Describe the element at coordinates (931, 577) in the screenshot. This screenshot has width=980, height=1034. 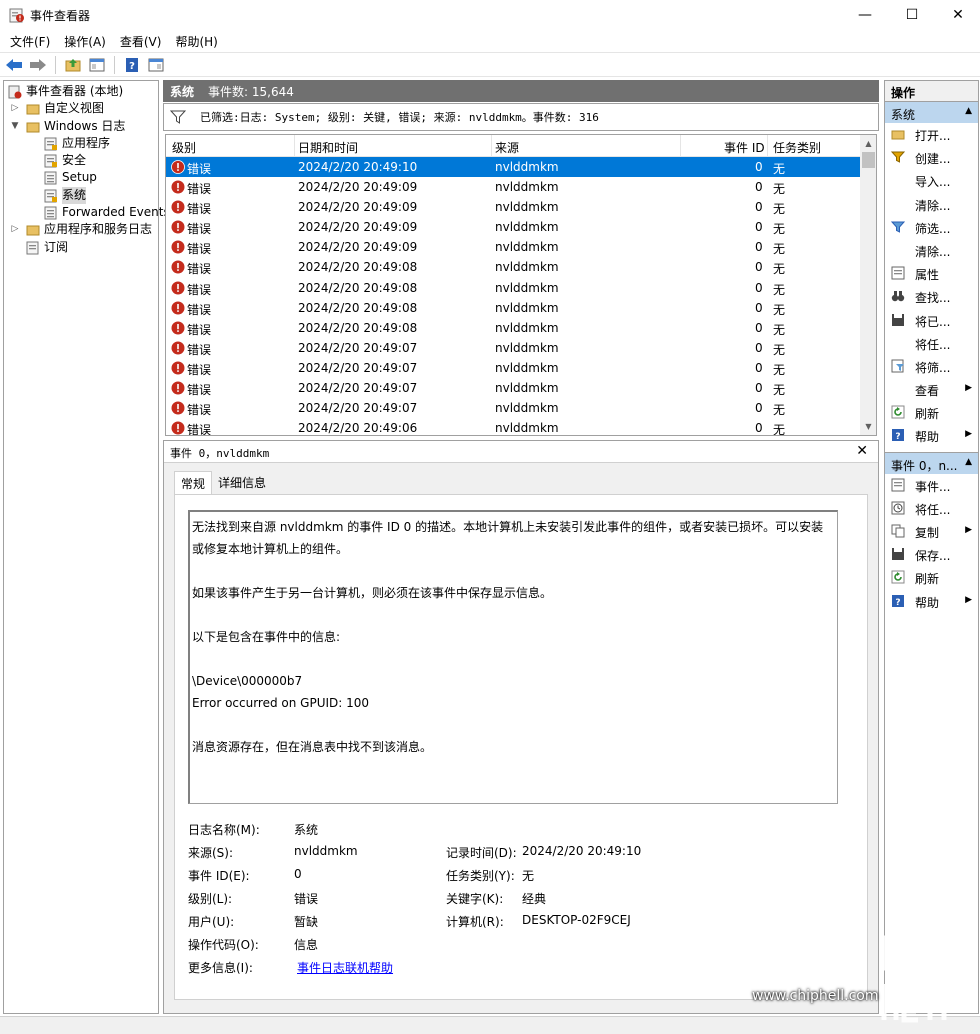
I see `action-refresh-event: 刷新` at that location.